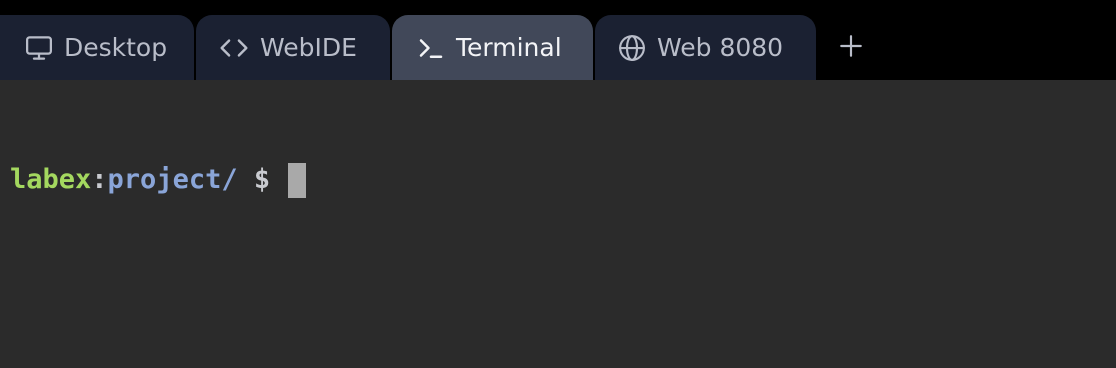 The image size is (1116, 368). What do you see at coordinates (509, 47) in the screenshot?
I see `tab-label: Terminal` at bounding box center [509, 47].